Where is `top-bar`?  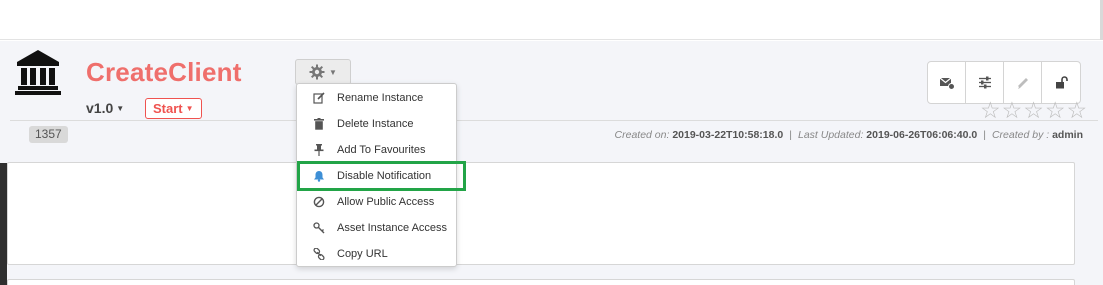 top-bar is located at coordinates (551, 20).